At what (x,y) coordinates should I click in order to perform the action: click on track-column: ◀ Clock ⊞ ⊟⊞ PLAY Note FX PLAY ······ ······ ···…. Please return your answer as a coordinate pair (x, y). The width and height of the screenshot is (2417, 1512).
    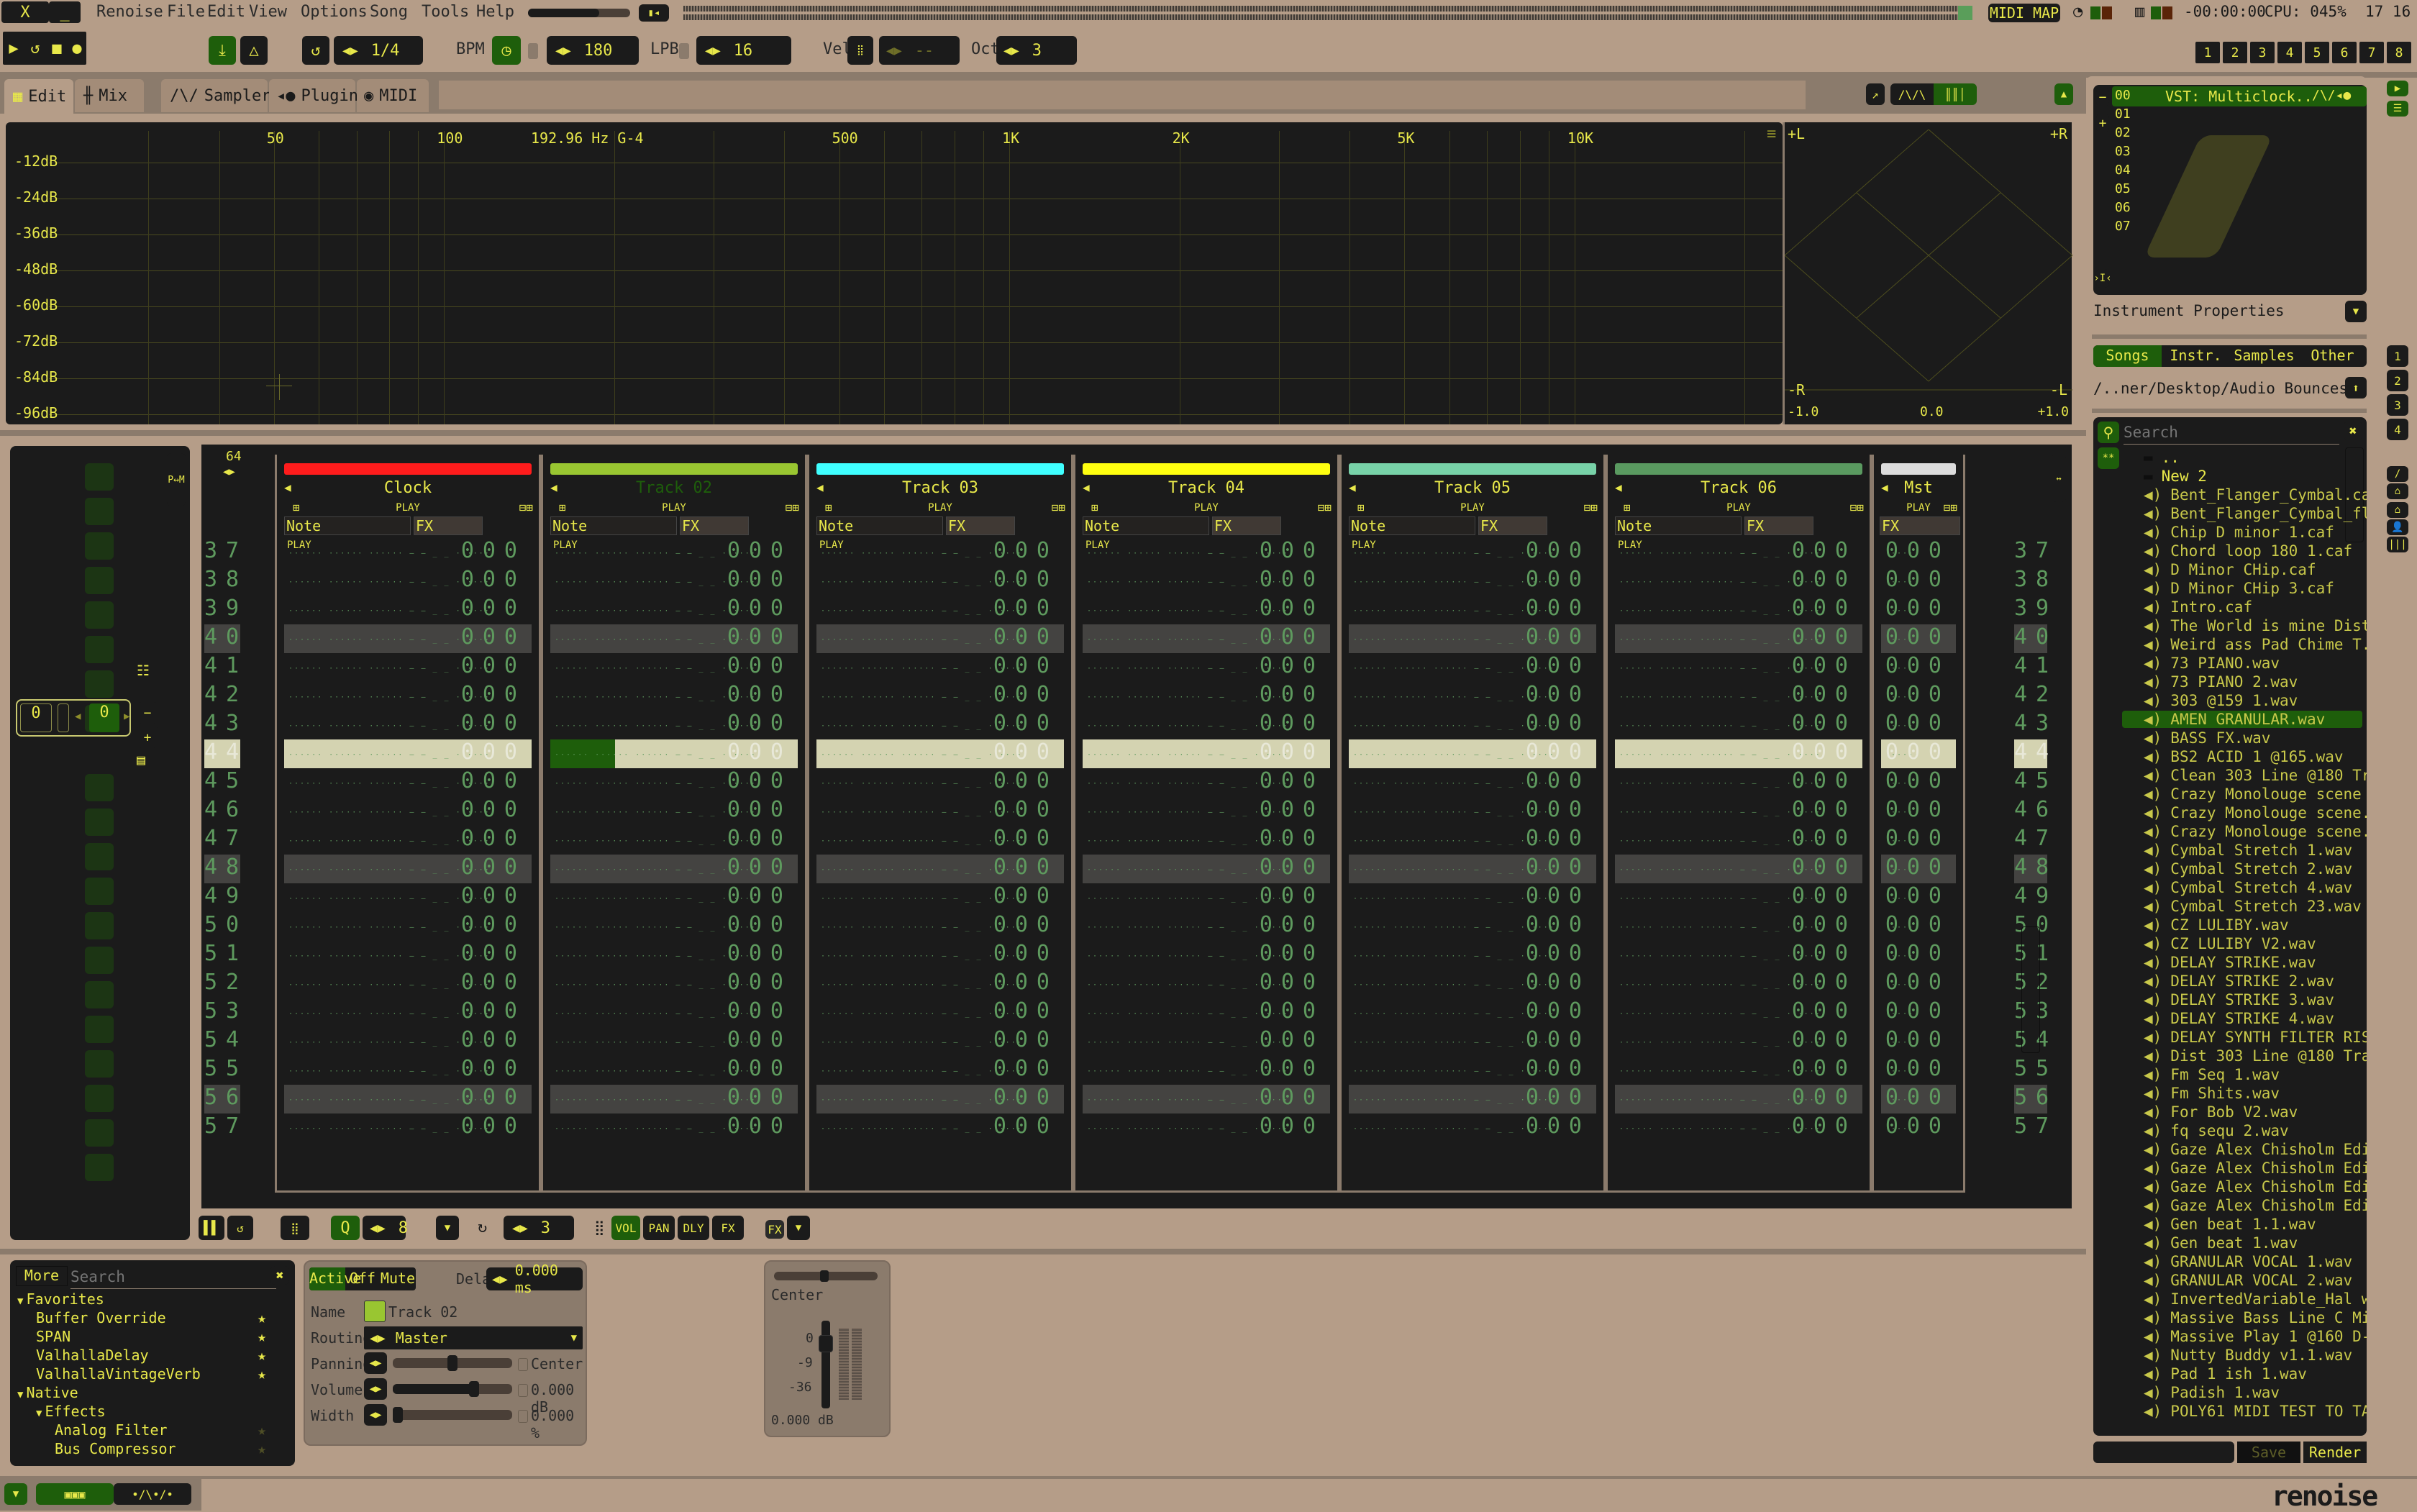
    Looking at the image, I should click on (408, 824).